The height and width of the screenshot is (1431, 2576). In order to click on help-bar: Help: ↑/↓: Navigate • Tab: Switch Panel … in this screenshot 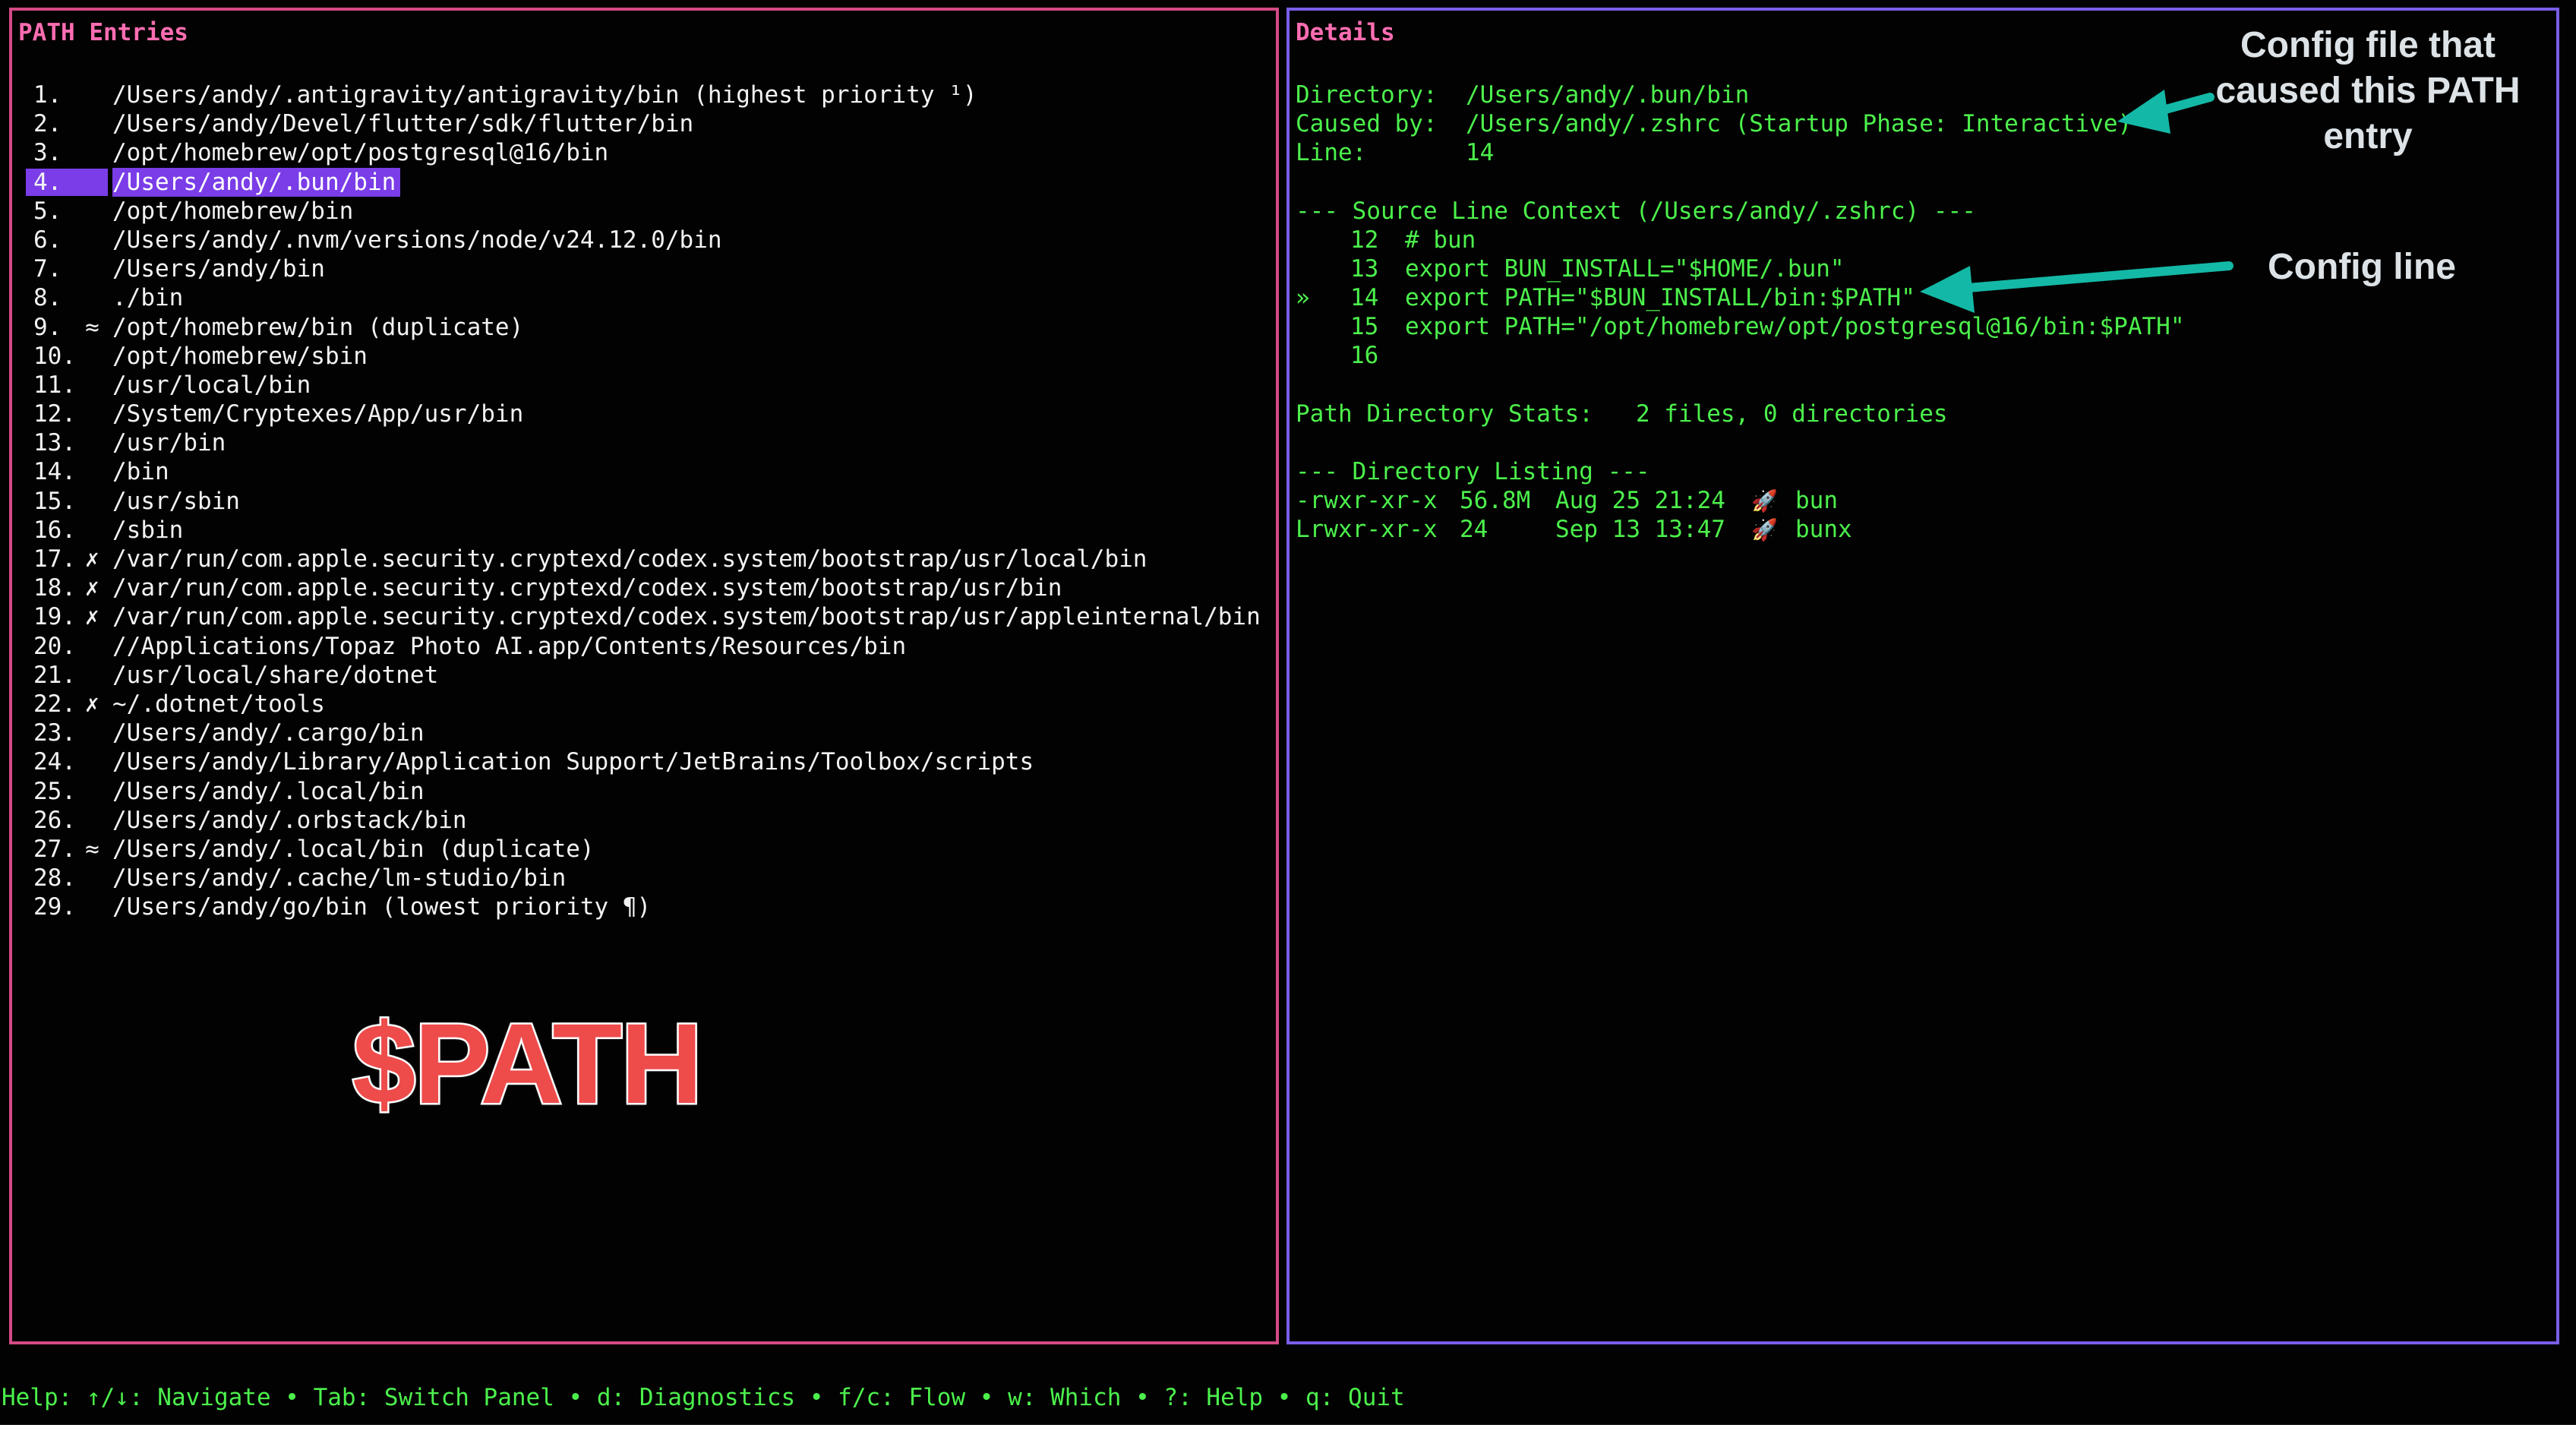, I will do `click(703, 1398)`.